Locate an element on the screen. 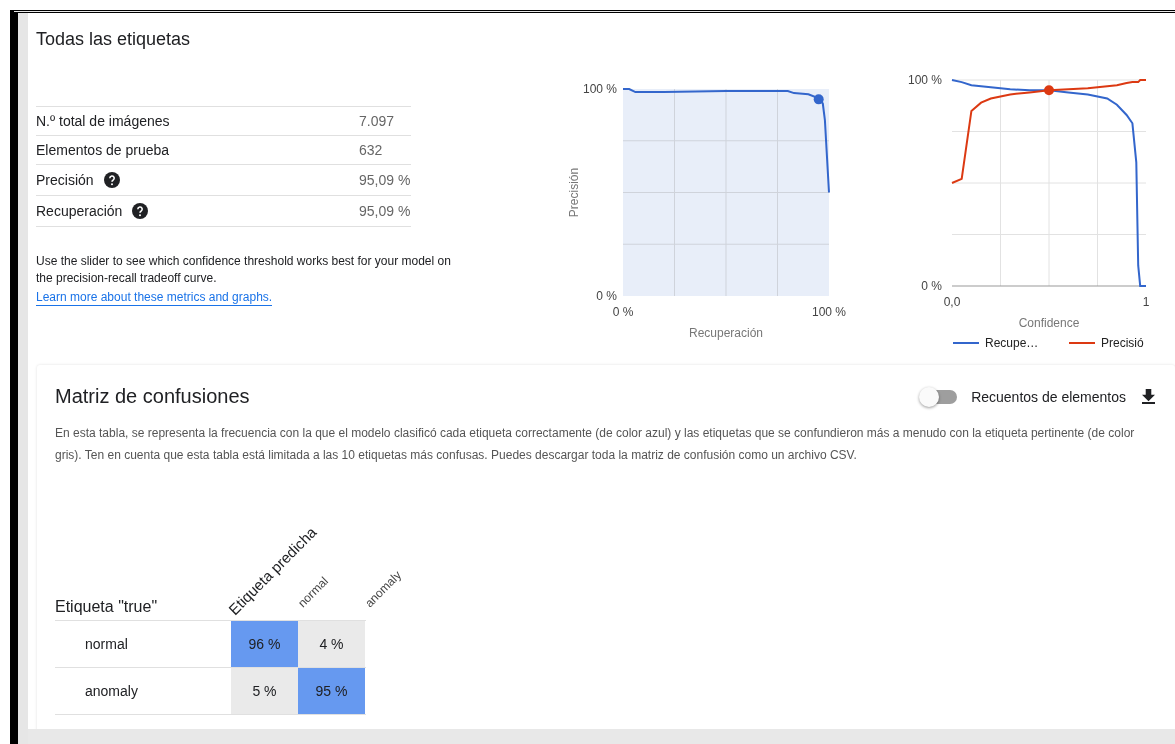 The height and width of the screenshot is (744, 1175). row-label: anomaly is located at coordinates (111, 691).